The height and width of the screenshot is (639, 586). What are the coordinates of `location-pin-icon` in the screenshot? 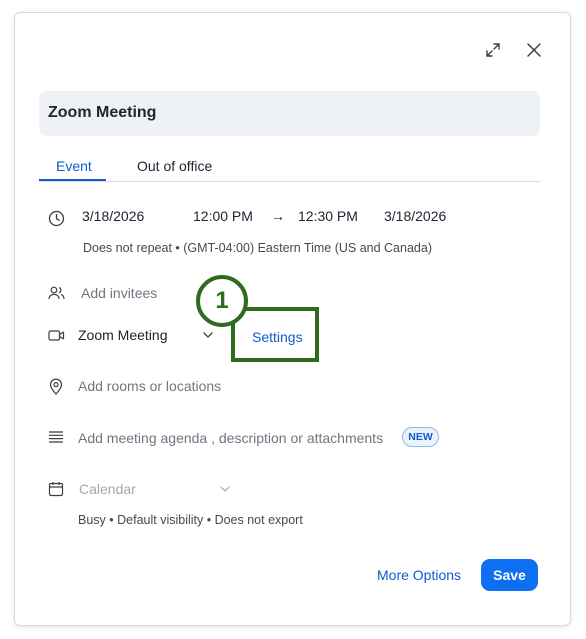 It's located at (56, 386).